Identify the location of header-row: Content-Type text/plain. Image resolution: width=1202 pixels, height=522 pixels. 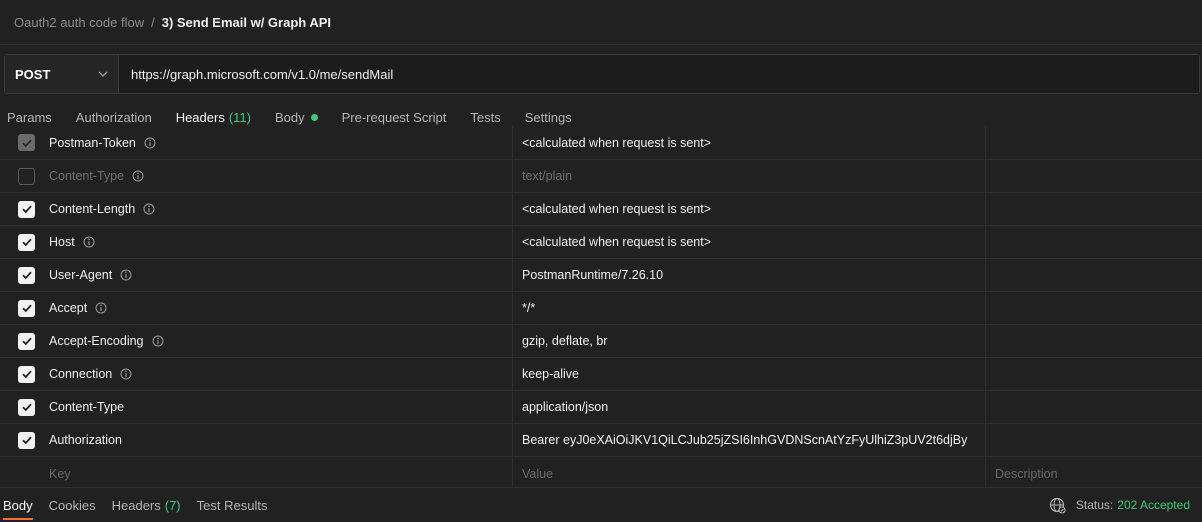
(601, 176).